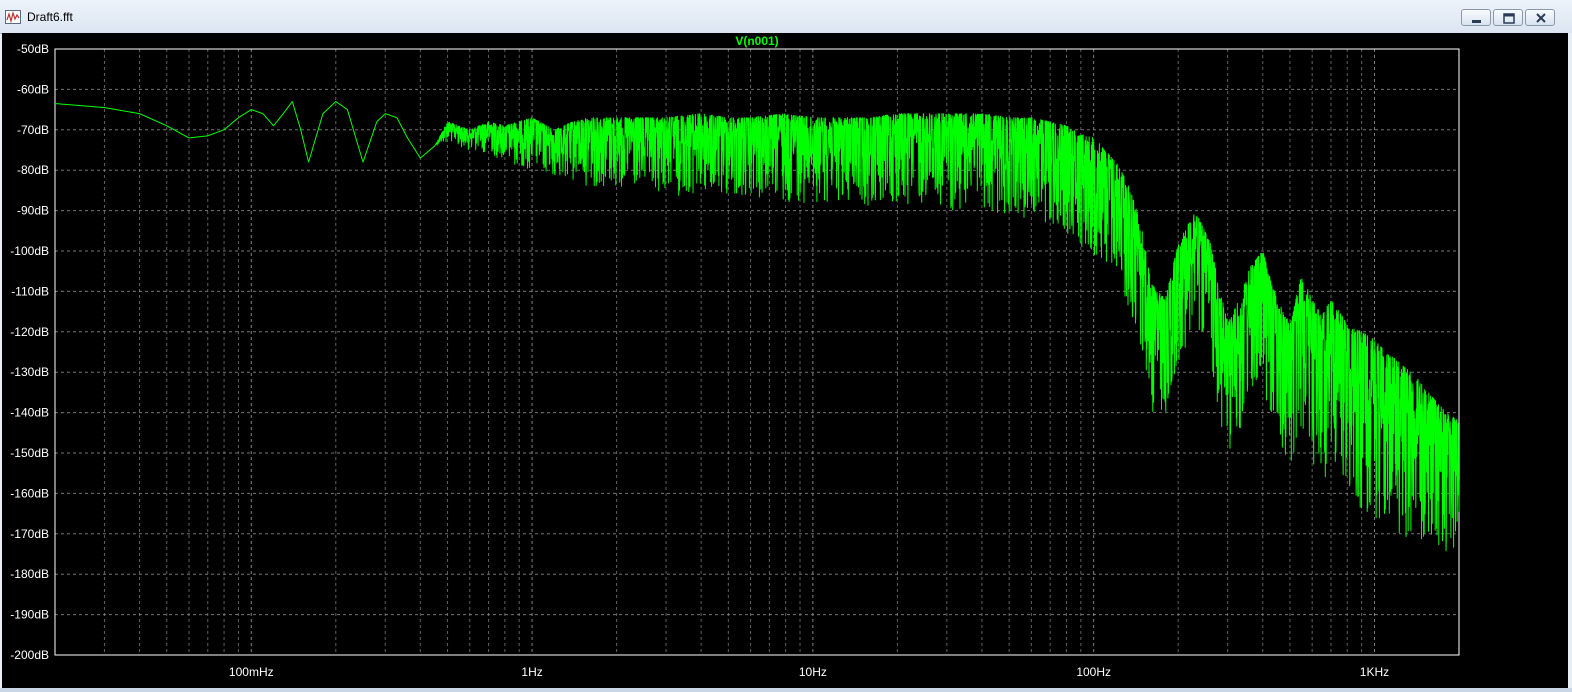  What do you see at coordinates (29, 332) in the screenshot?
I see `y-tick-label: -120dB` at bounding box center [29, 332].